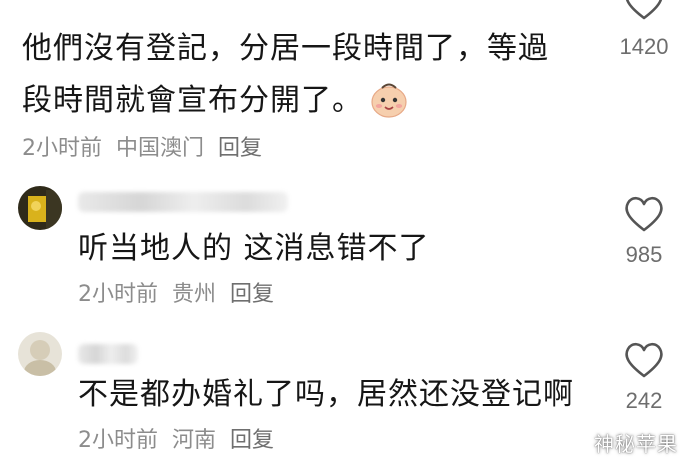 The height and width of the screenshot is (471, 690). I want to click on comment-text-line-1: 他們沒有登記，分居一段時間了，等過, so click(285, 48).